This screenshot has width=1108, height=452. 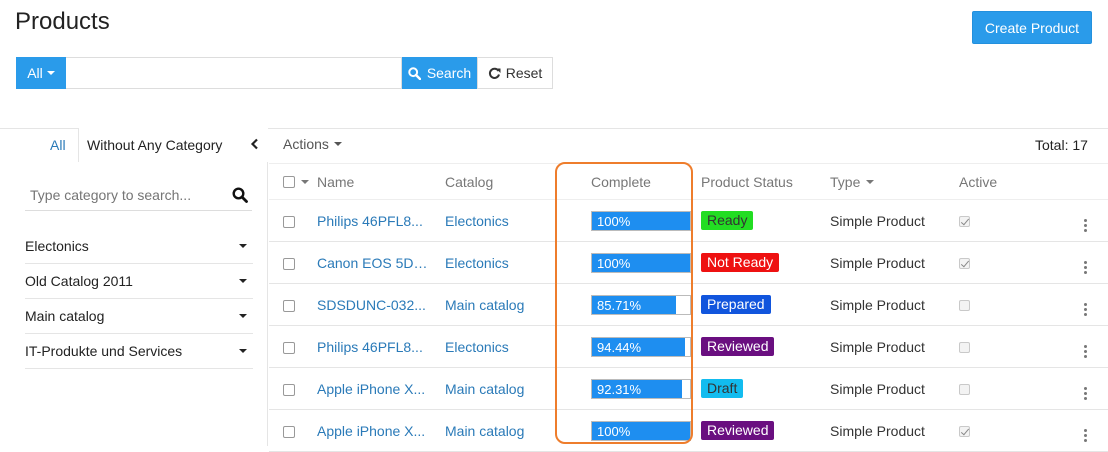 What do you see at coordinates (765, 181) in the screenshot?
I see `column-header-status: Product Status` at bounding box center [765, 181].